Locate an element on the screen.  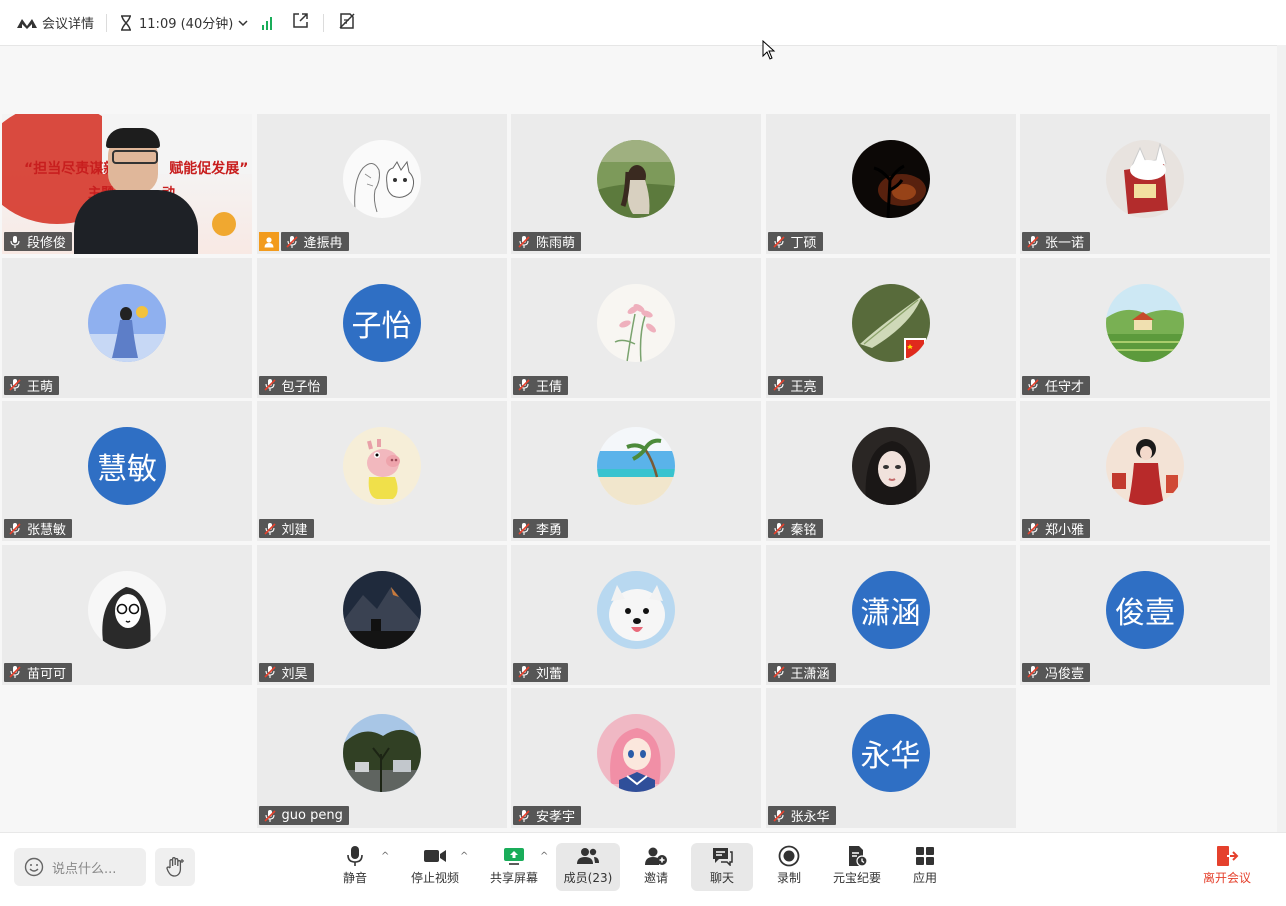
participant-tile: 陈雨萌 is located at coordinates (636, 184).